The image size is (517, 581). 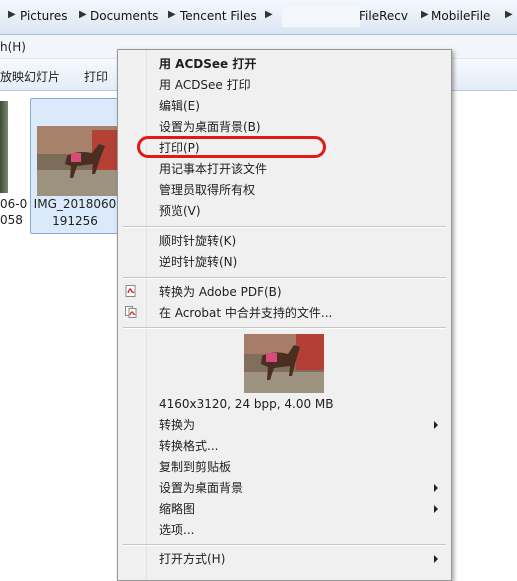 What do you see at coordinates (130, 291) in the screenshot?
I see `pdf-convert-icon` at bounding box center [130, 291].